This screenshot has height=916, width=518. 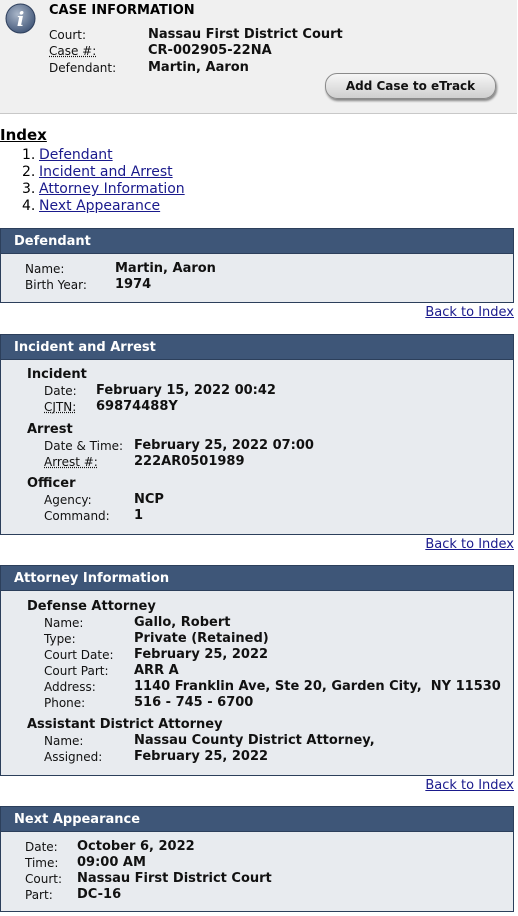 What do you see at coordinates (44, 879) in the screenshot?
I see `appearance-court-label: Court:` at bounding box center [44, 879].